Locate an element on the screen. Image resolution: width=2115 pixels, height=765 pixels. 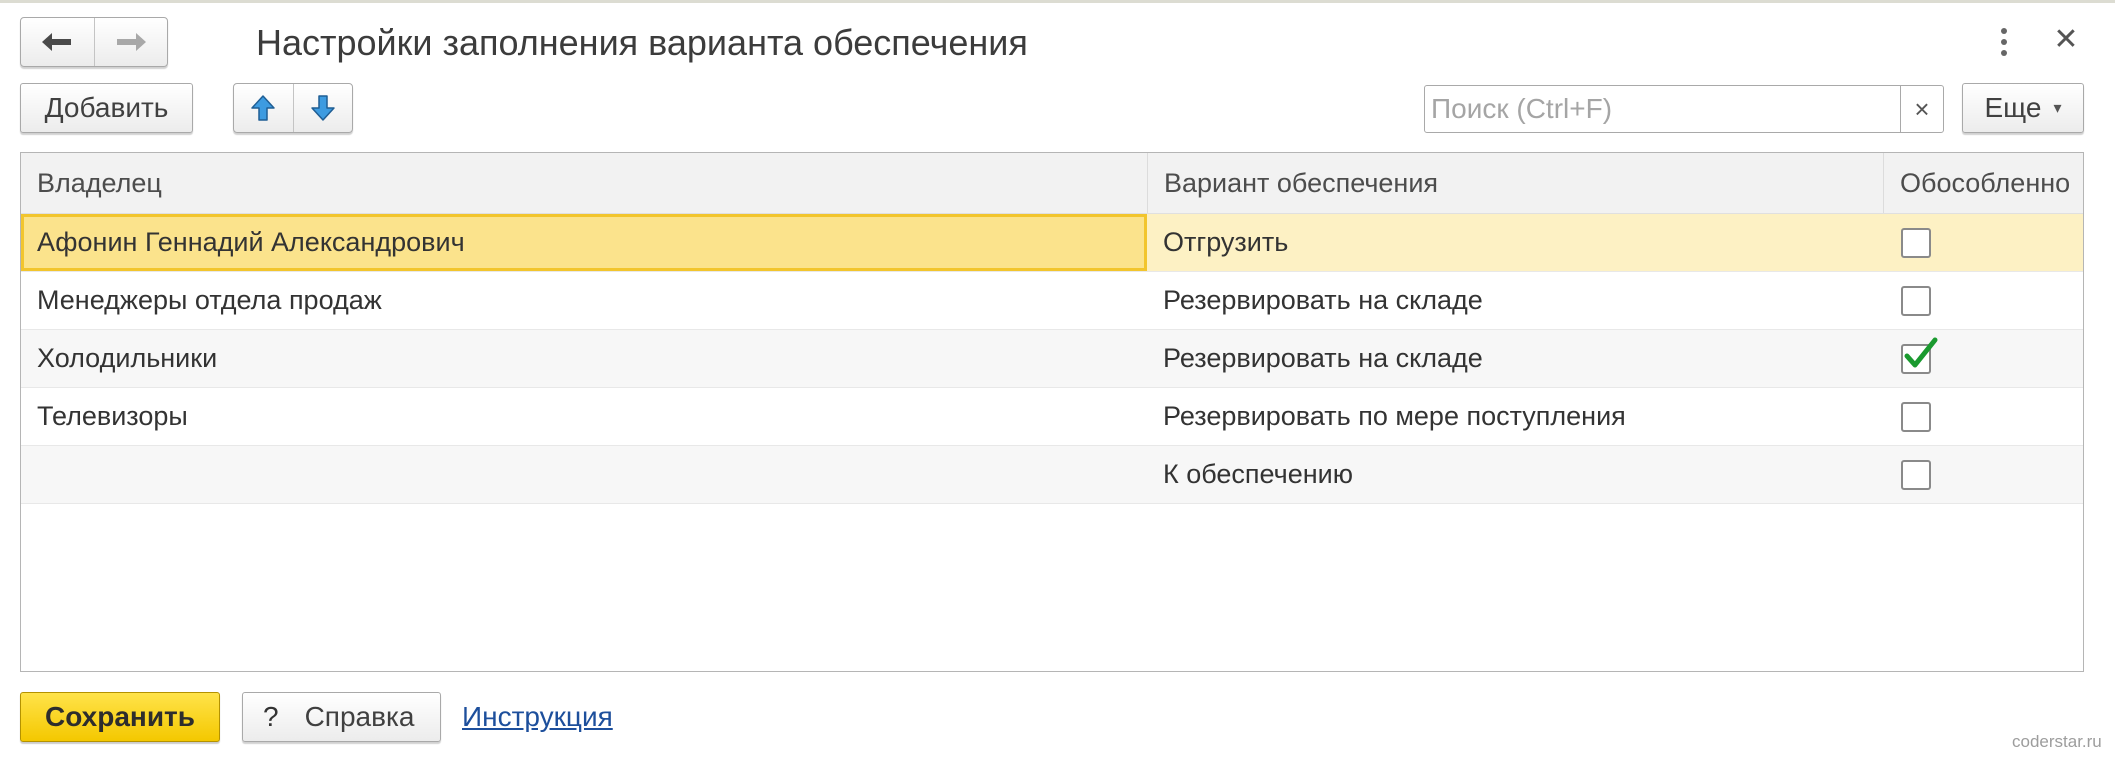
move-buttons is located at coordinates (293, 108).